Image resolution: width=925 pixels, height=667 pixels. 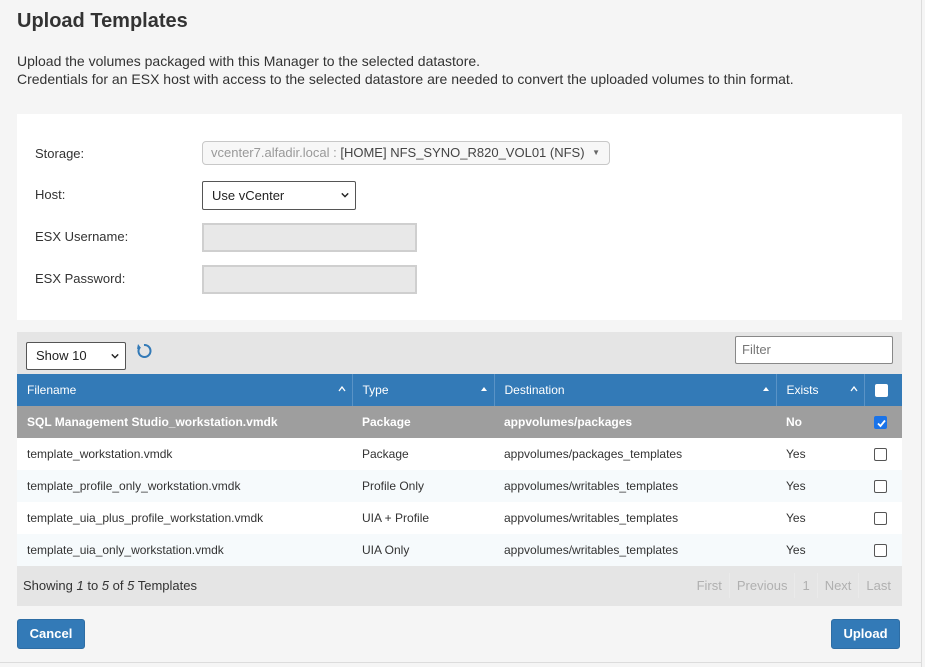 I want to click on showing-of-word: of, so click(x=118, y=585).